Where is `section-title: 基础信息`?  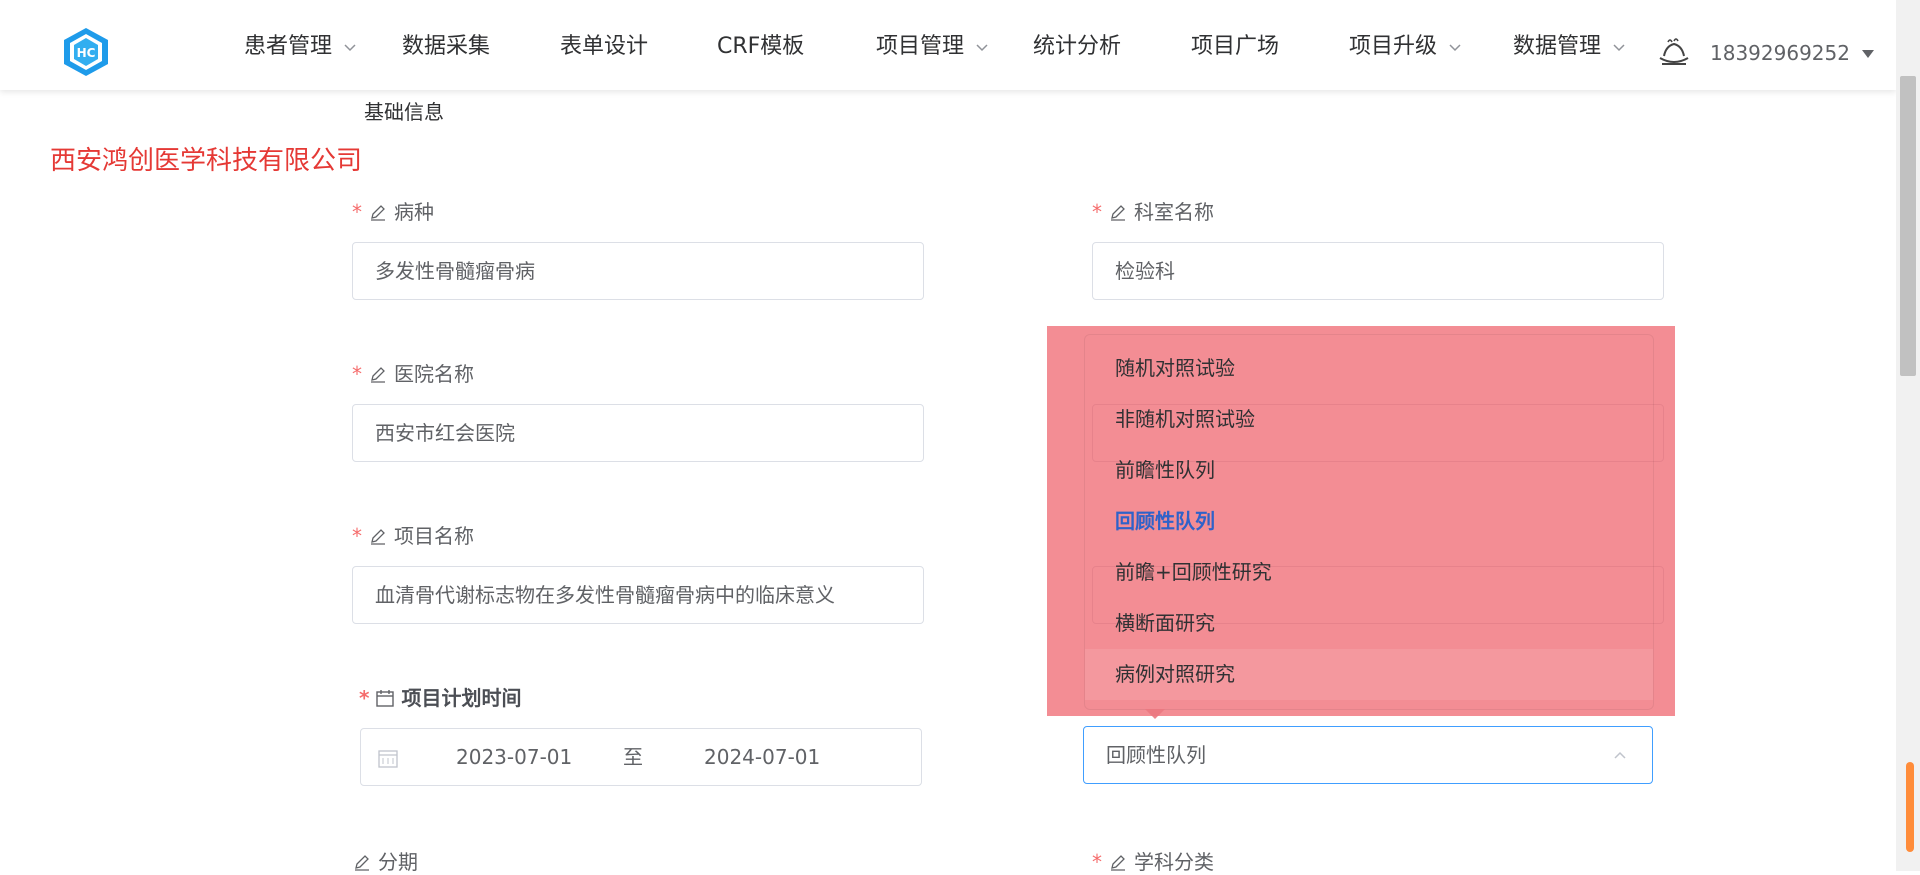
section-title: 基础信息 is located at coordinates (404, 112).